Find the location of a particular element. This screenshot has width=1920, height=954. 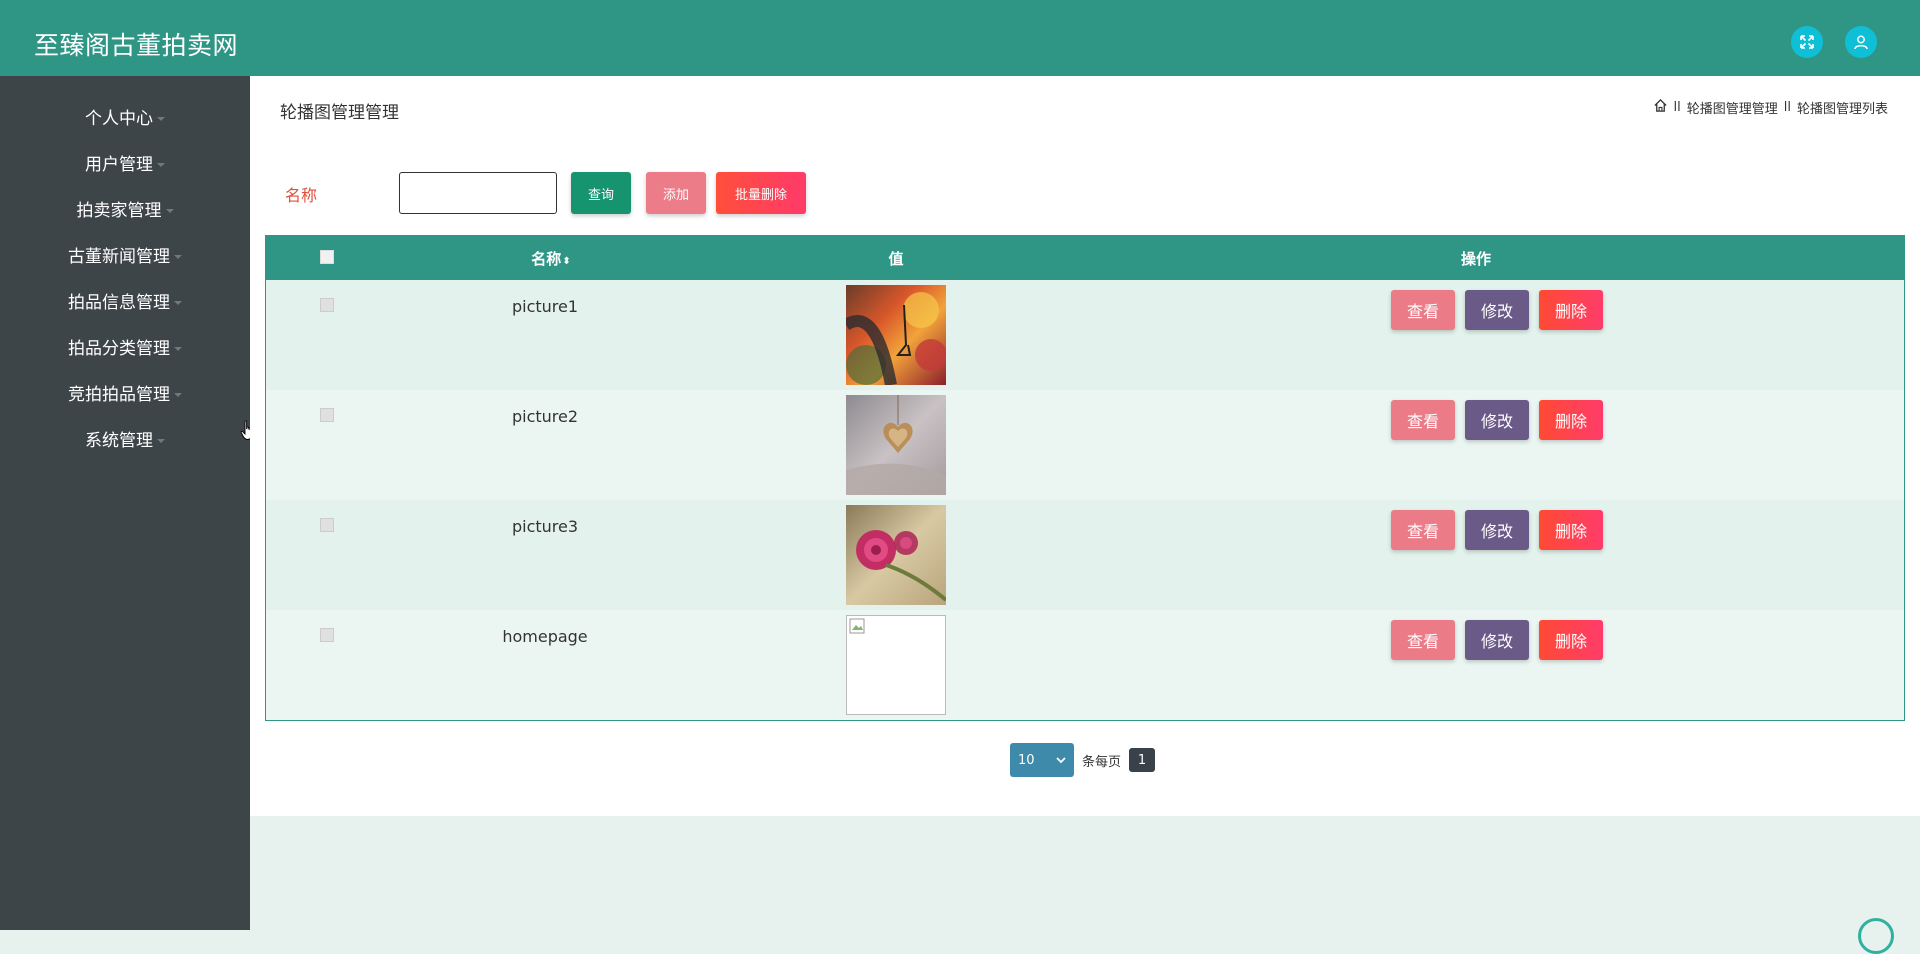

table-header: 名称⬍ 值 操作 is located at coordinates (1085, 258).